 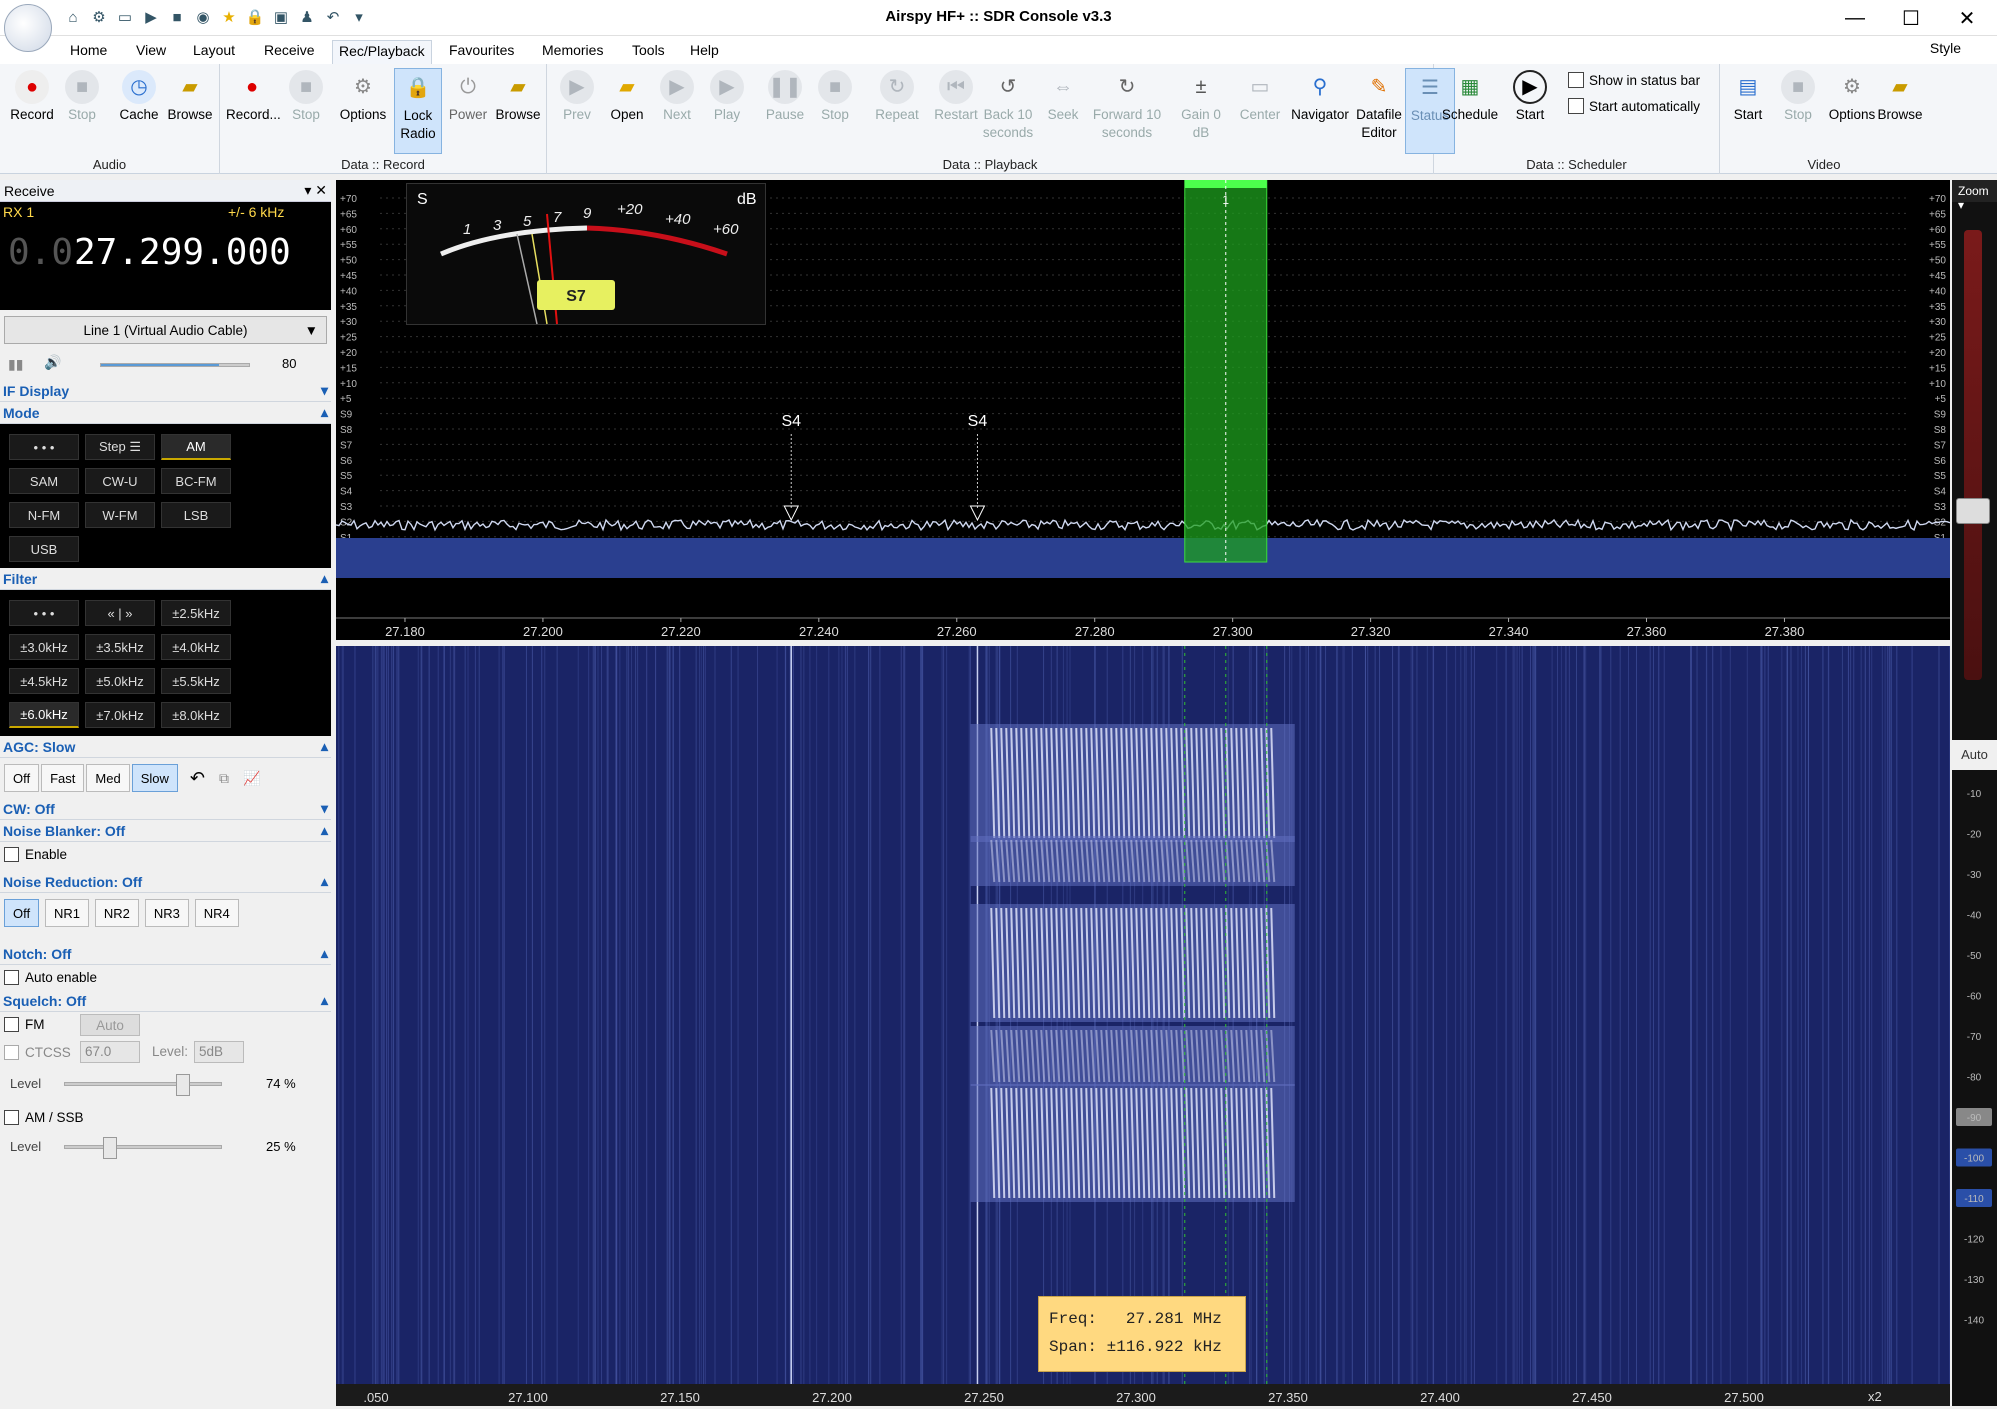 What do you see at coordinates (165, 747) in the screenshot?
I see `agc-section: AGC: Slow ▴` at bounding box center [165, 747].